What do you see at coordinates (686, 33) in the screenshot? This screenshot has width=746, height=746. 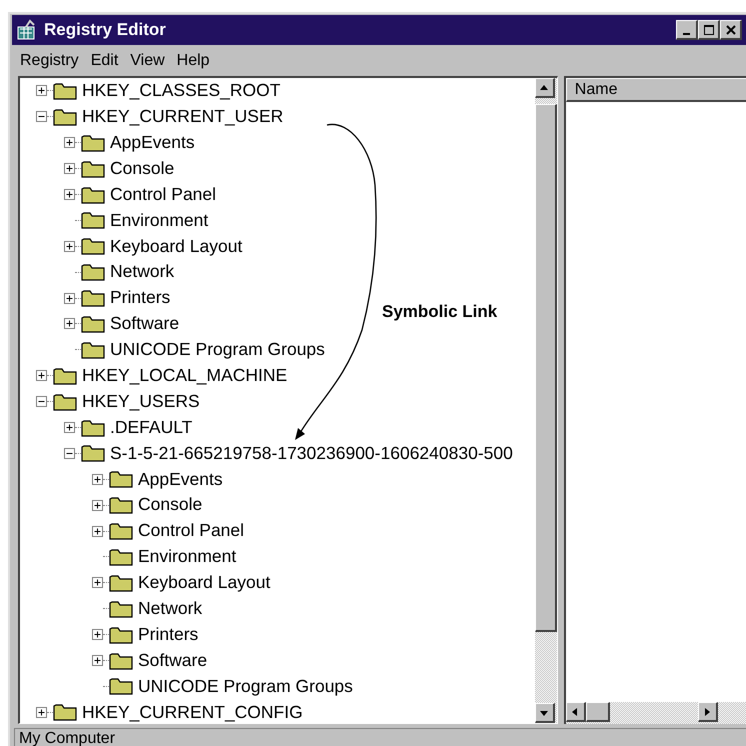 I see `minimize-icon` at bounding box center [686, 33].